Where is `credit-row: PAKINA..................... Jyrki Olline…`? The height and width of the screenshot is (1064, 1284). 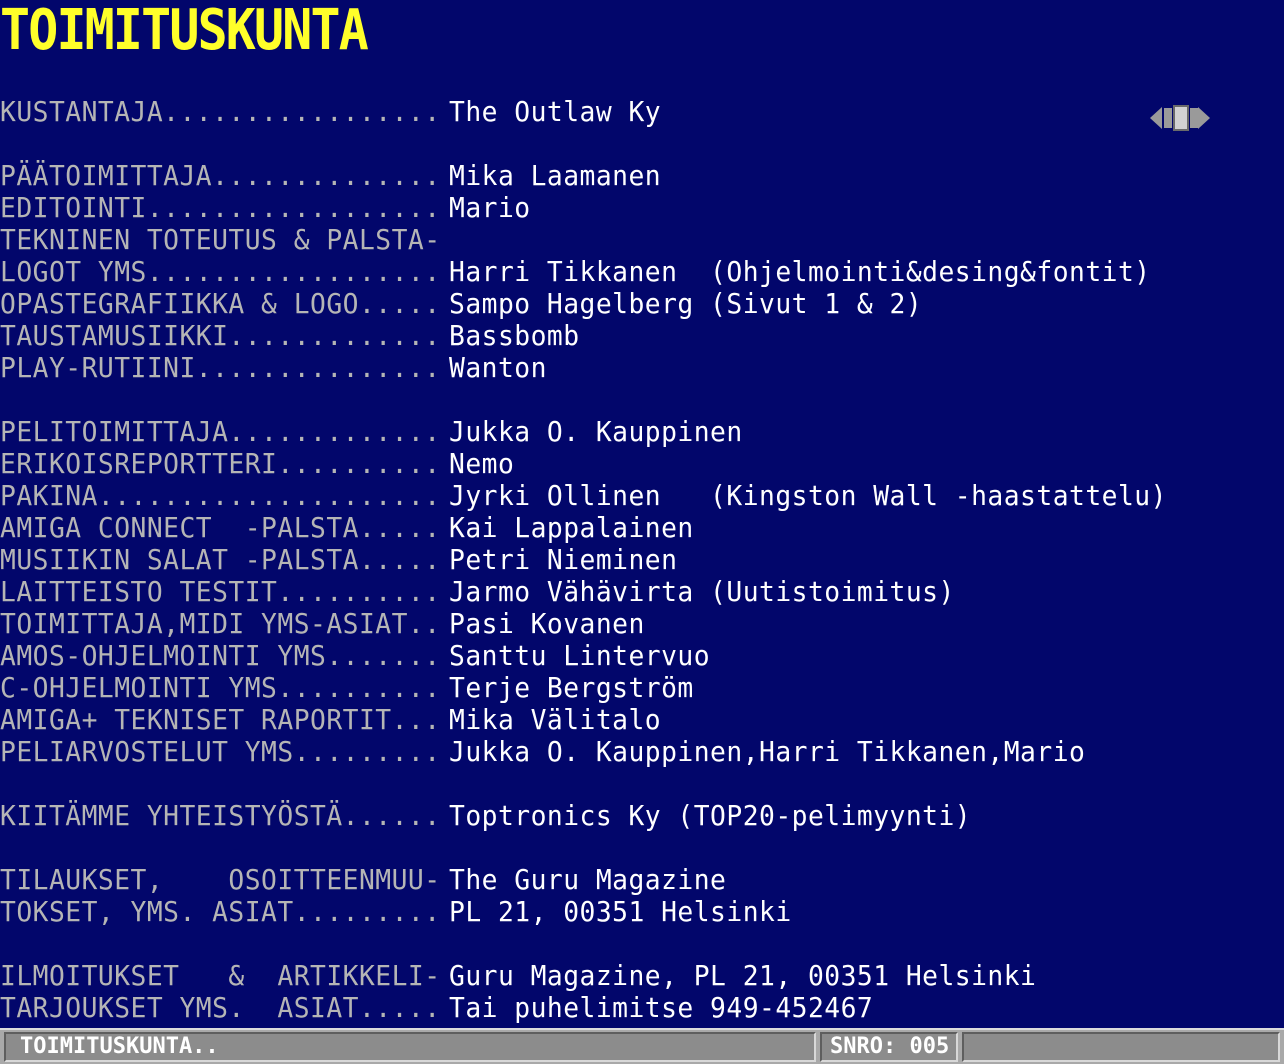 credit-row: PAKINA..................... Jyrki Olline… is located at coordinates (642, 496).